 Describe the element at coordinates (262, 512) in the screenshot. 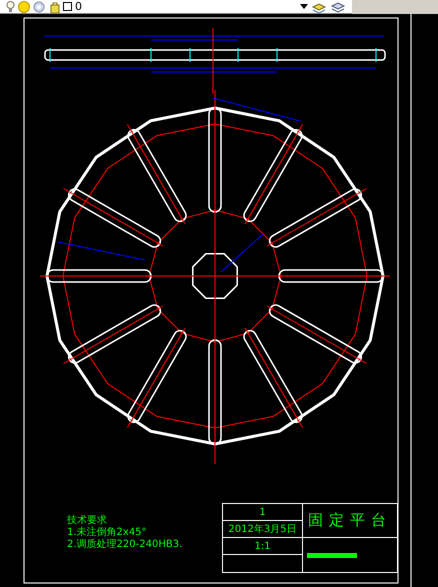

I see `quantity-cell: 1` at that location.